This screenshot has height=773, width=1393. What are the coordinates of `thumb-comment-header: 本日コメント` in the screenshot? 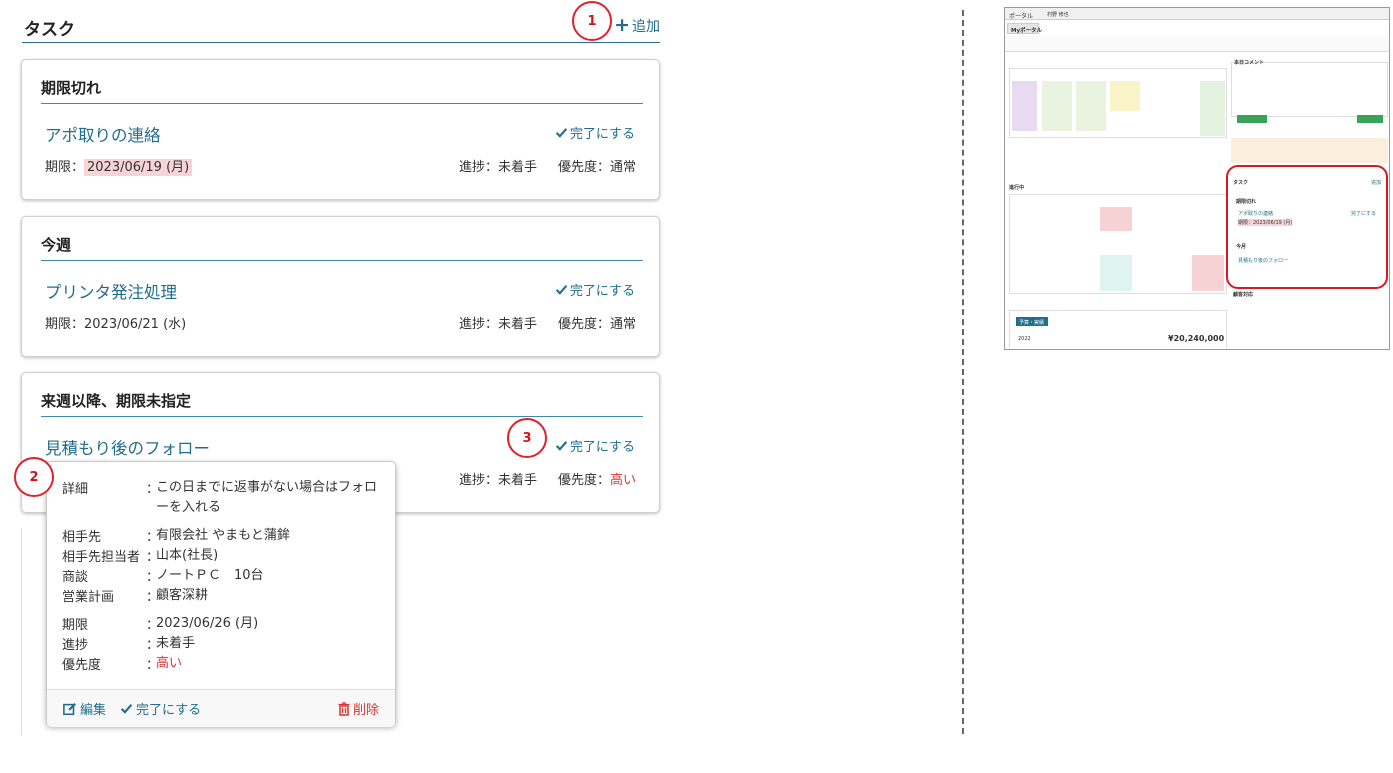 It's located at (1249, 63).